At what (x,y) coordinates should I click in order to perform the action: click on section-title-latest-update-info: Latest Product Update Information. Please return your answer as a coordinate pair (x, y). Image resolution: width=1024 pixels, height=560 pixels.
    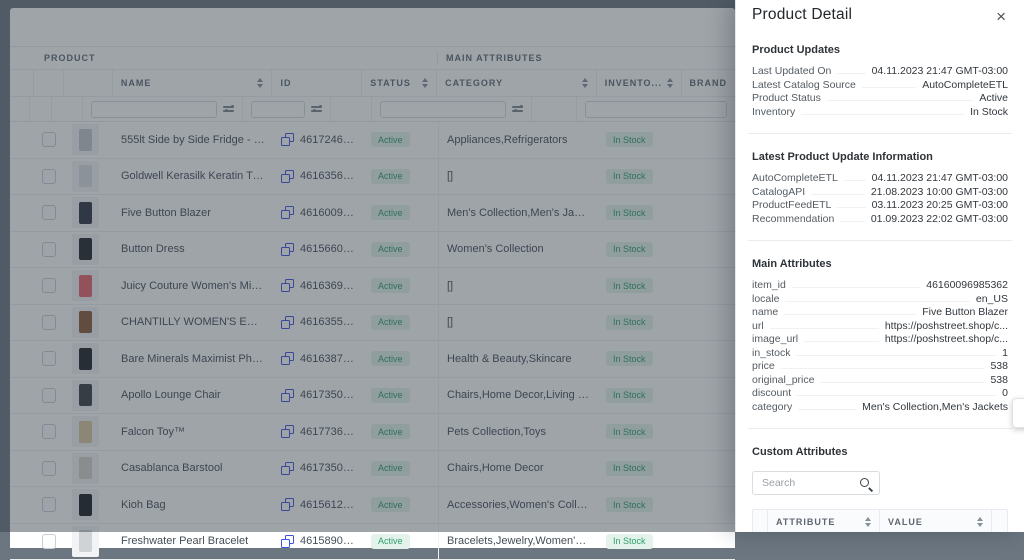
    Looking at the image, I should click on (880, 157).